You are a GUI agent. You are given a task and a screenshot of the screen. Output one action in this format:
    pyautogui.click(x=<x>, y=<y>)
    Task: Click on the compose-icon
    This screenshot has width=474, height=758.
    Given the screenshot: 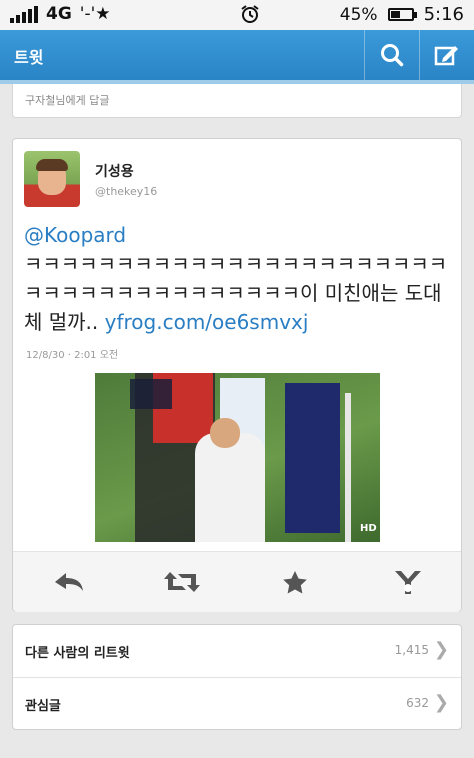 What is the action you would take?
    pyautogui.click(x=446, y=56)
    